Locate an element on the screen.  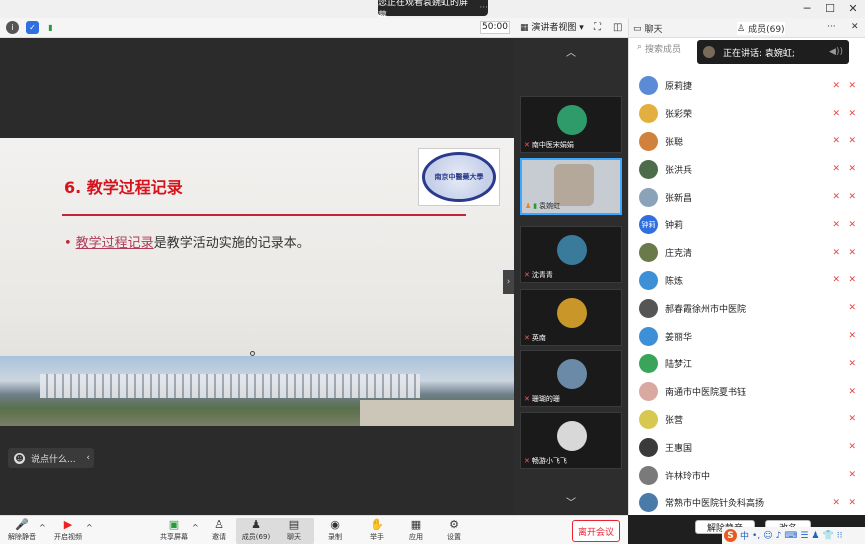
share-label: 共享屏幕 is located at coordinates (174, 537).